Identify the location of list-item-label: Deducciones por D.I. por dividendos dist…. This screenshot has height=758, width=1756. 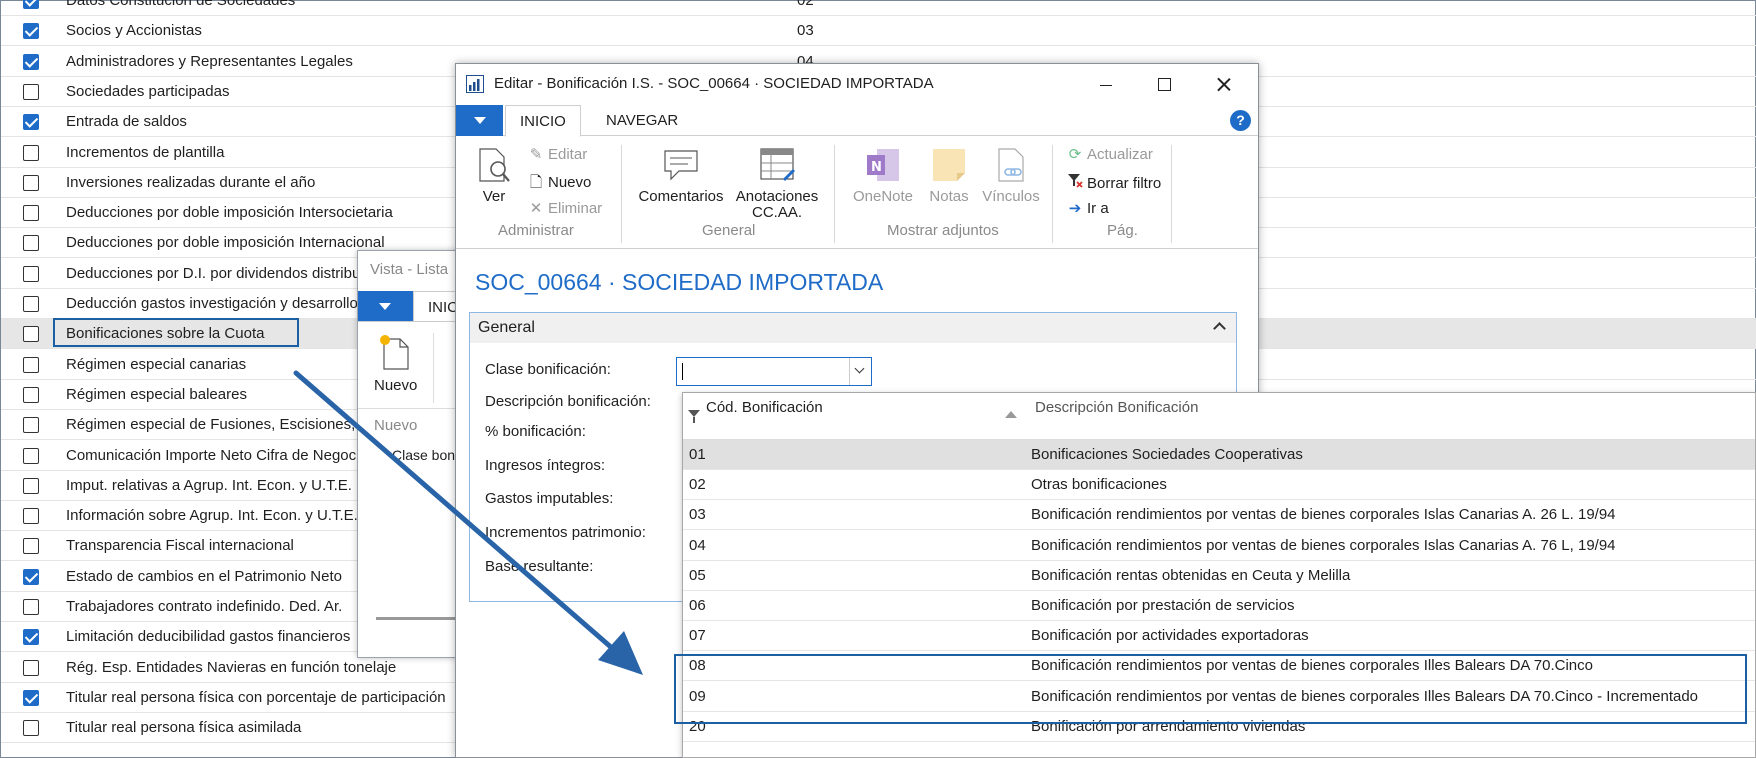
(227, 273).